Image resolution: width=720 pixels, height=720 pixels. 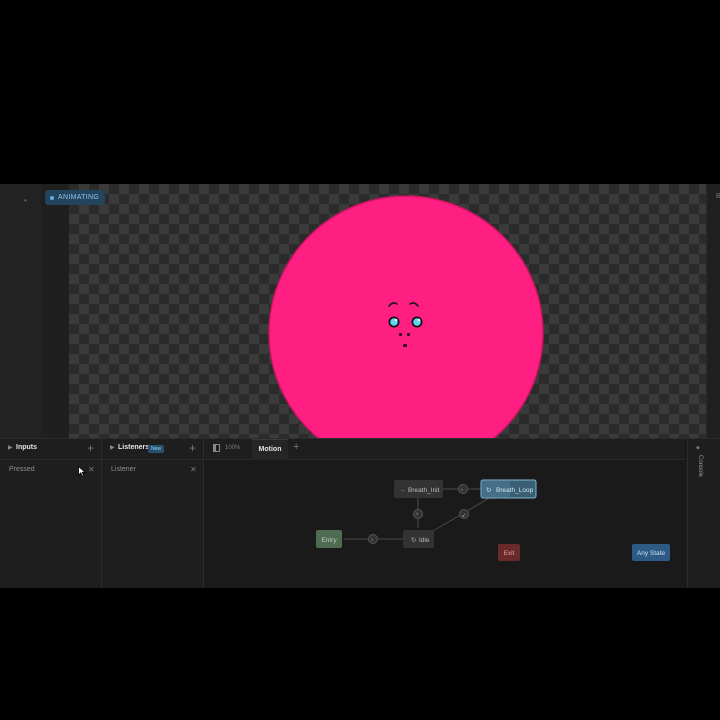 What do you see at coordinates (55, 311) in the screenshot?
I see `stage-ruler` at bounding box center [55, 311].